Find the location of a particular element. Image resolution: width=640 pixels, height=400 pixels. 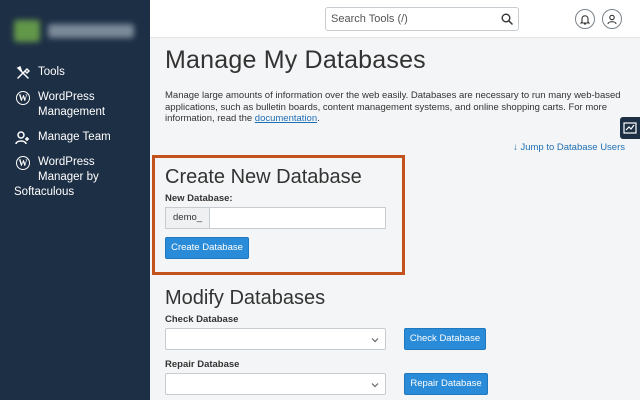

search-box is located at coordinates (422, 19).